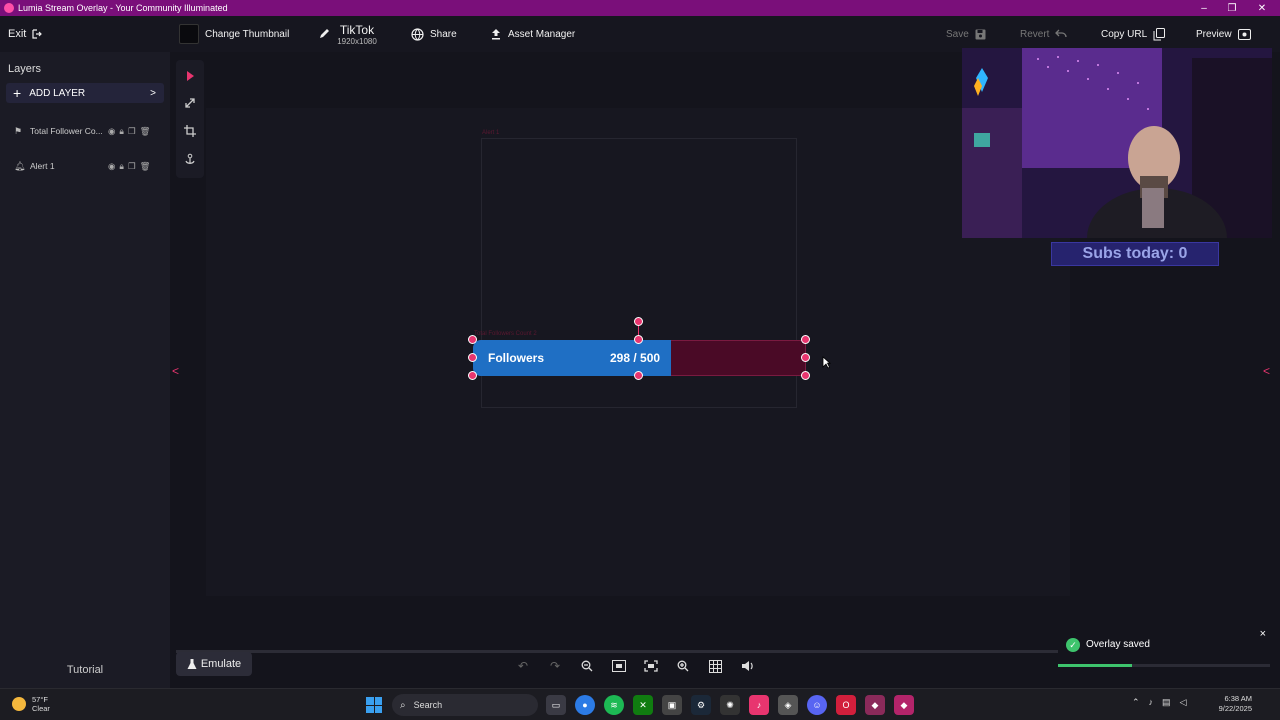 This screenshot has width=1280, height=720. What do you see at coordinates (638, 375) in the screenshot?
I see `resize-handle-bottom` at bounding box center [638, 375].